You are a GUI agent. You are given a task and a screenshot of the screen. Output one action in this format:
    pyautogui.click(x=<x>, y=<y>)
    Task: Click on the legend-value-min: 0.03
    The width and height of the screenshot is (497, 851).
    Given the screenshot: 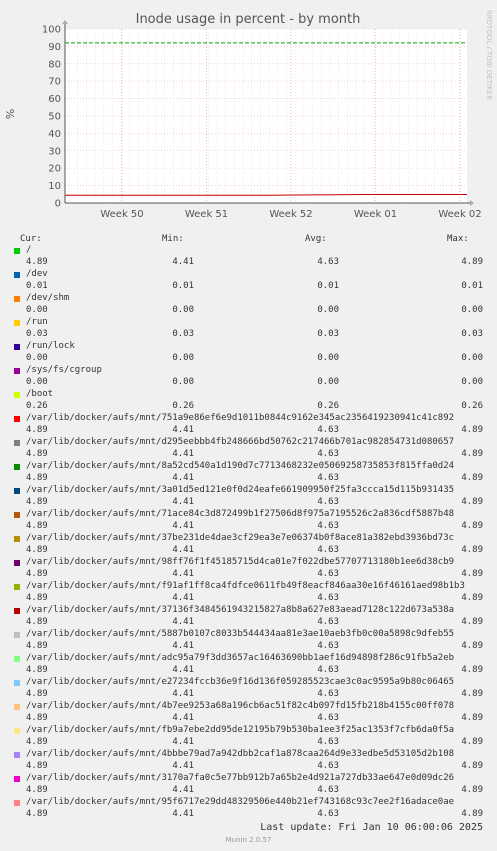 What is the action you would take?
    pyautogui.click(x=183, y=334)
    